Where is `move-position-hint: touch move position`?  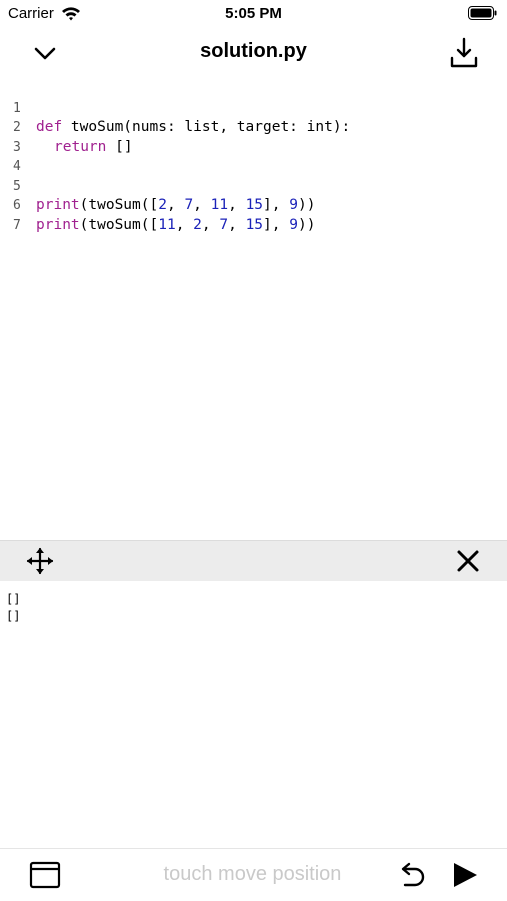 move-position-hint: touch move position is located at coordinates (252, 874).